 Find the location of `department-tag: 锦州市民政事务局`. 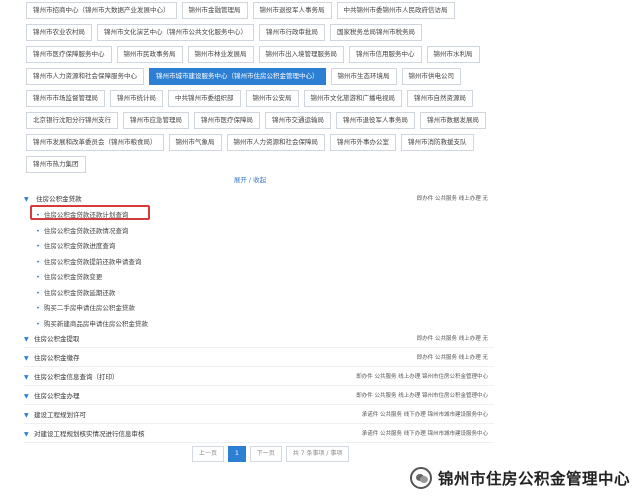

department-tag: 锦州市民政事务局 is located at coordinates (149, 54).